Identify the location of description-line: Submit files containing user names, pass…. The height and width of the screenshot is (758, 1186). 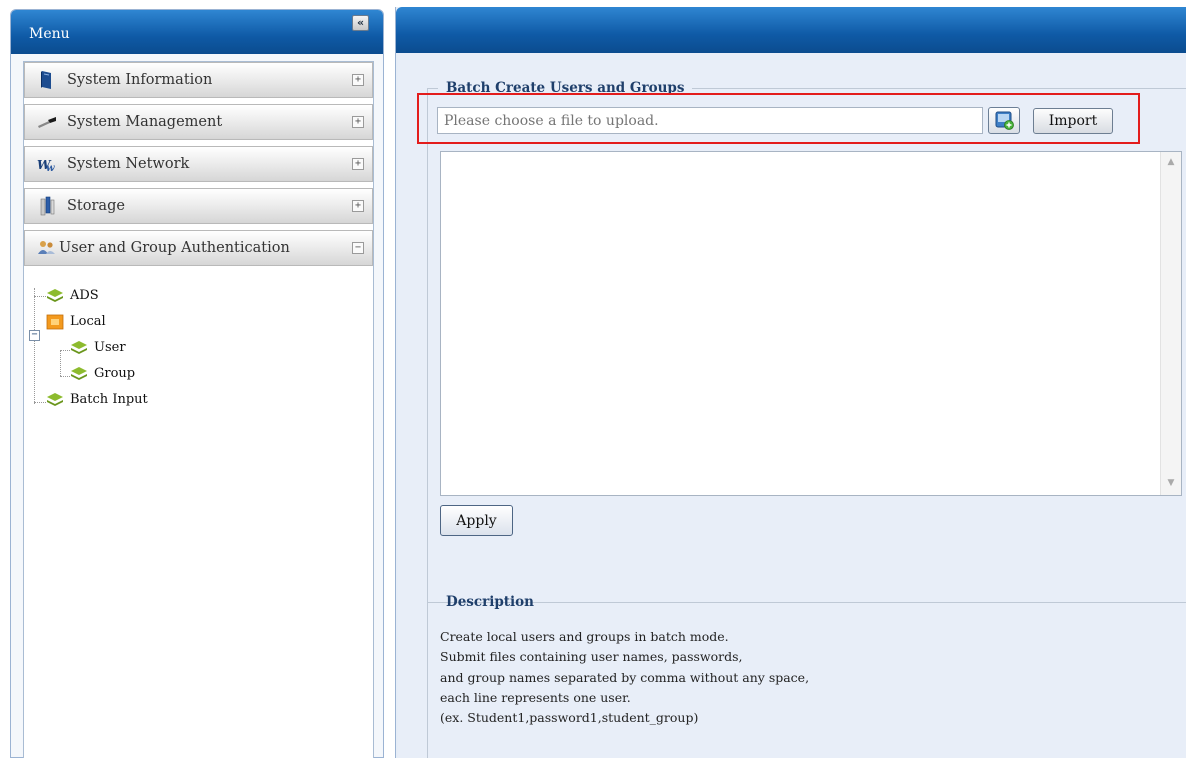
(591, 657).